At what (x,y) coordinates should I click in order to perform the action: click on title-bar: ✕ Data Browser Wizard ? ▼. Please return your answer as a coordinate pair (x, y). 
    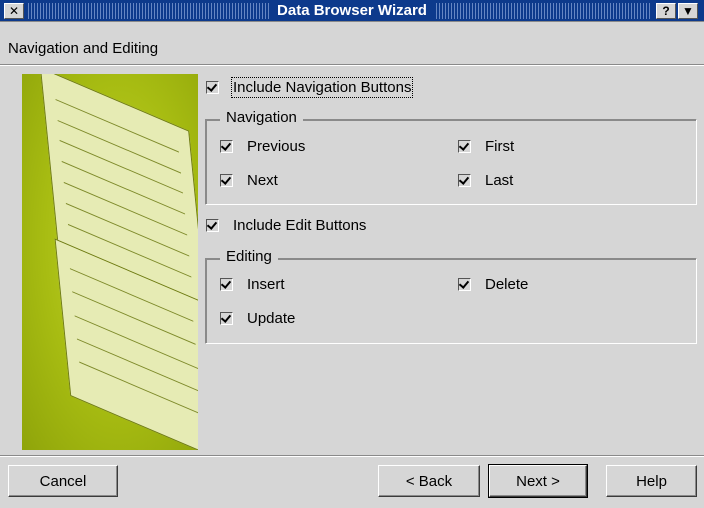
    Looking at the image, I should click on (352, 11).